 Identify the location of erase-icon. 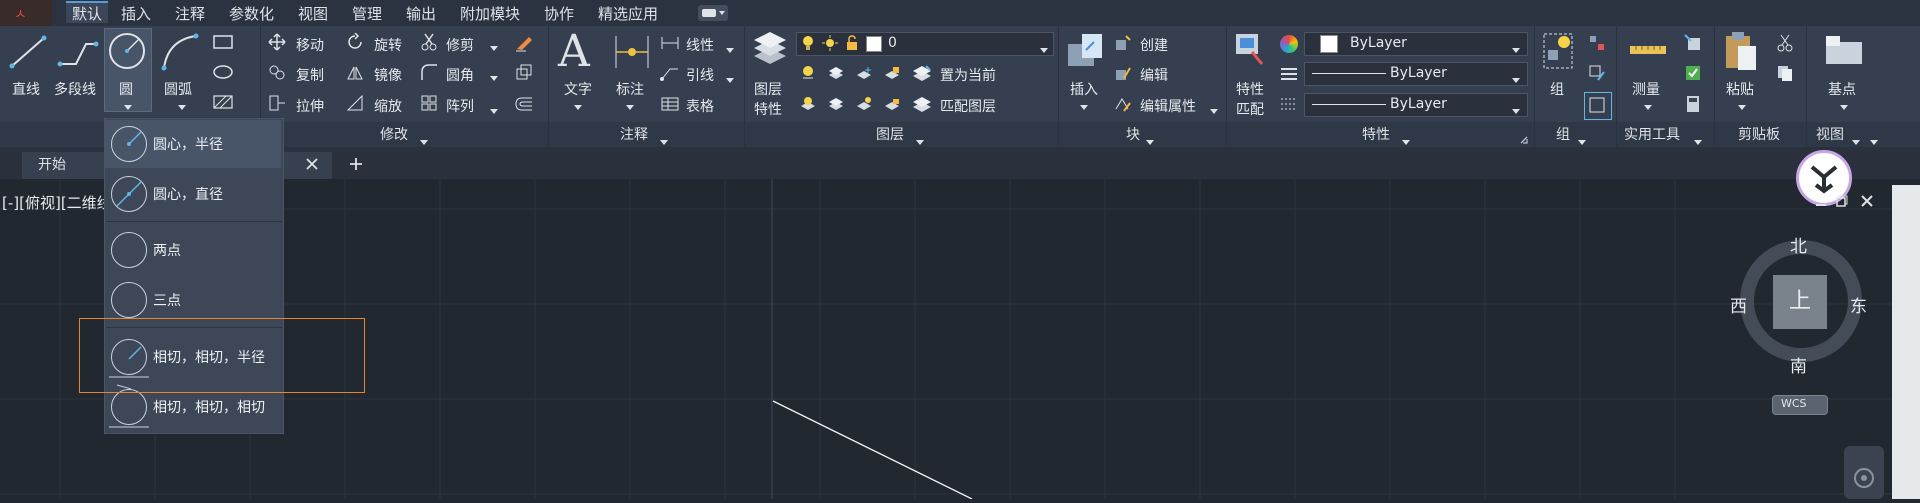
(524, 42).